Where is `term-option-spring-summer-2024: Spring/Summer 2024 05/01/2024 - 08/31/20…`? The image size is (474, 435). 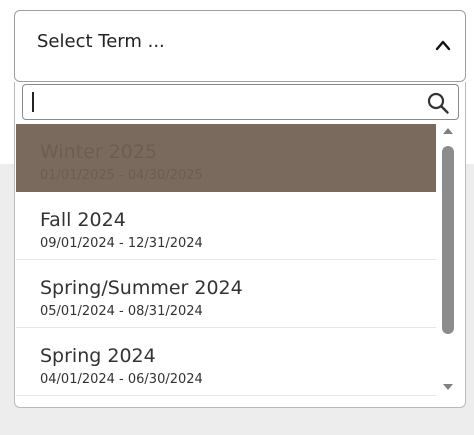 term-option-spring-summer-2024: Spring/Summer 2024 05/01/2024 - 08/31/20… is located at coordinates (226, 294).